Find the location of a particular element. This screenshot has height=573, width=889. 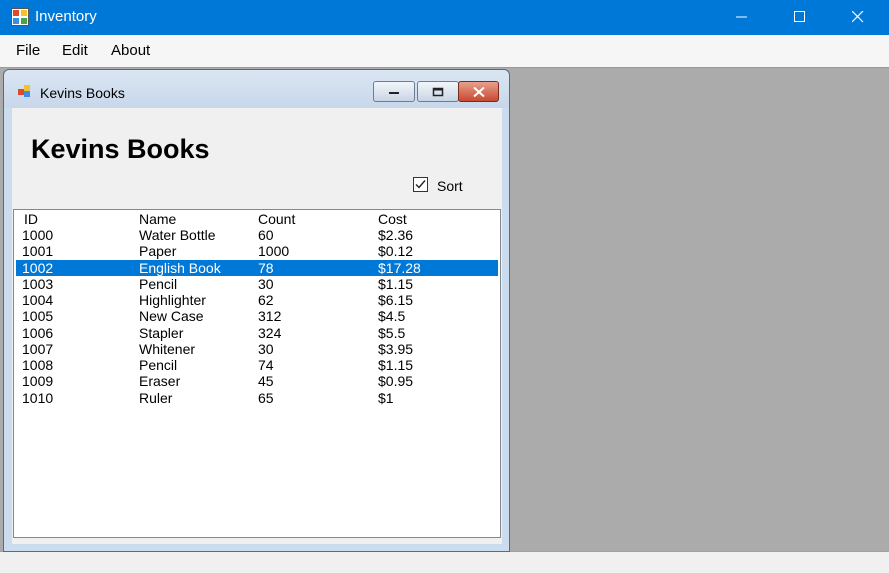

menu-bar: File Edit About is located at coordinates (444, 51).